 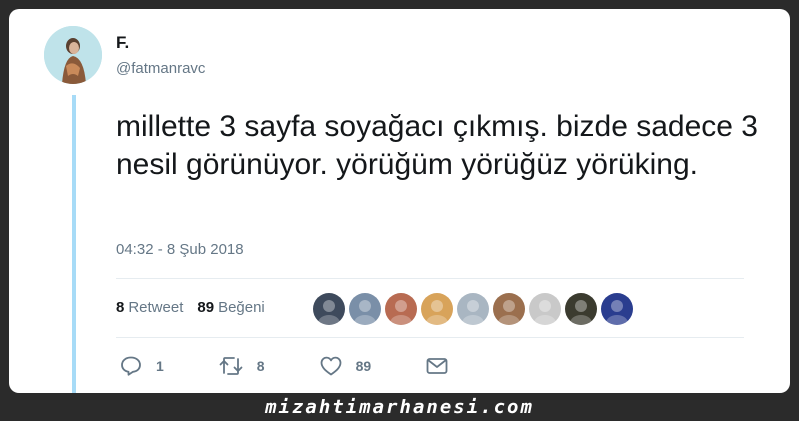 What do you see at coordinates (260, 366) in the screenshot?
I see `retweet-count: 8` at bounding box center [260, 366].